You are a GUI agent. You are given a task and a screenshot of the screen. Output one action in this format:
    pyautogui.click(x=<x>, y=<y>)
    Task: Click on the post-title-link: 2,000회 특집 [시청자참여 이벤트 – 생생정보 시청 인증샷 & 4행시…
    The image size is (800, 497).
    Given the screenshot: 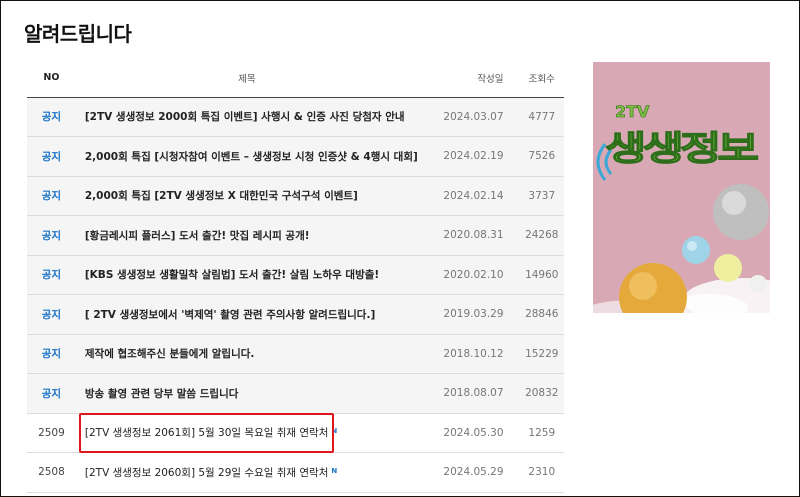 What is the action you would take?
    pyautogui.click(x=251, y=156)
    